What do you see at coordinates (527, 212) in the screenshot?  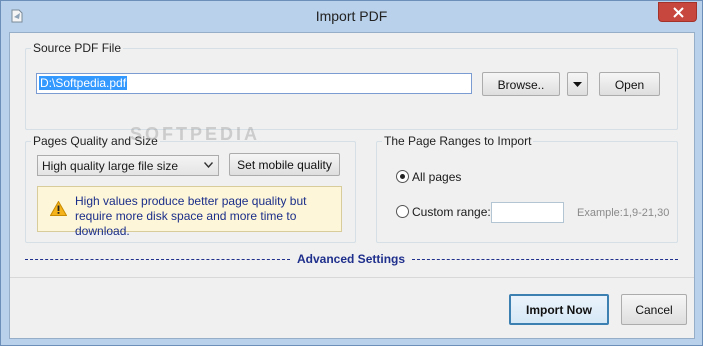 I see `custom-range-input` at bounding box center [527, 212].